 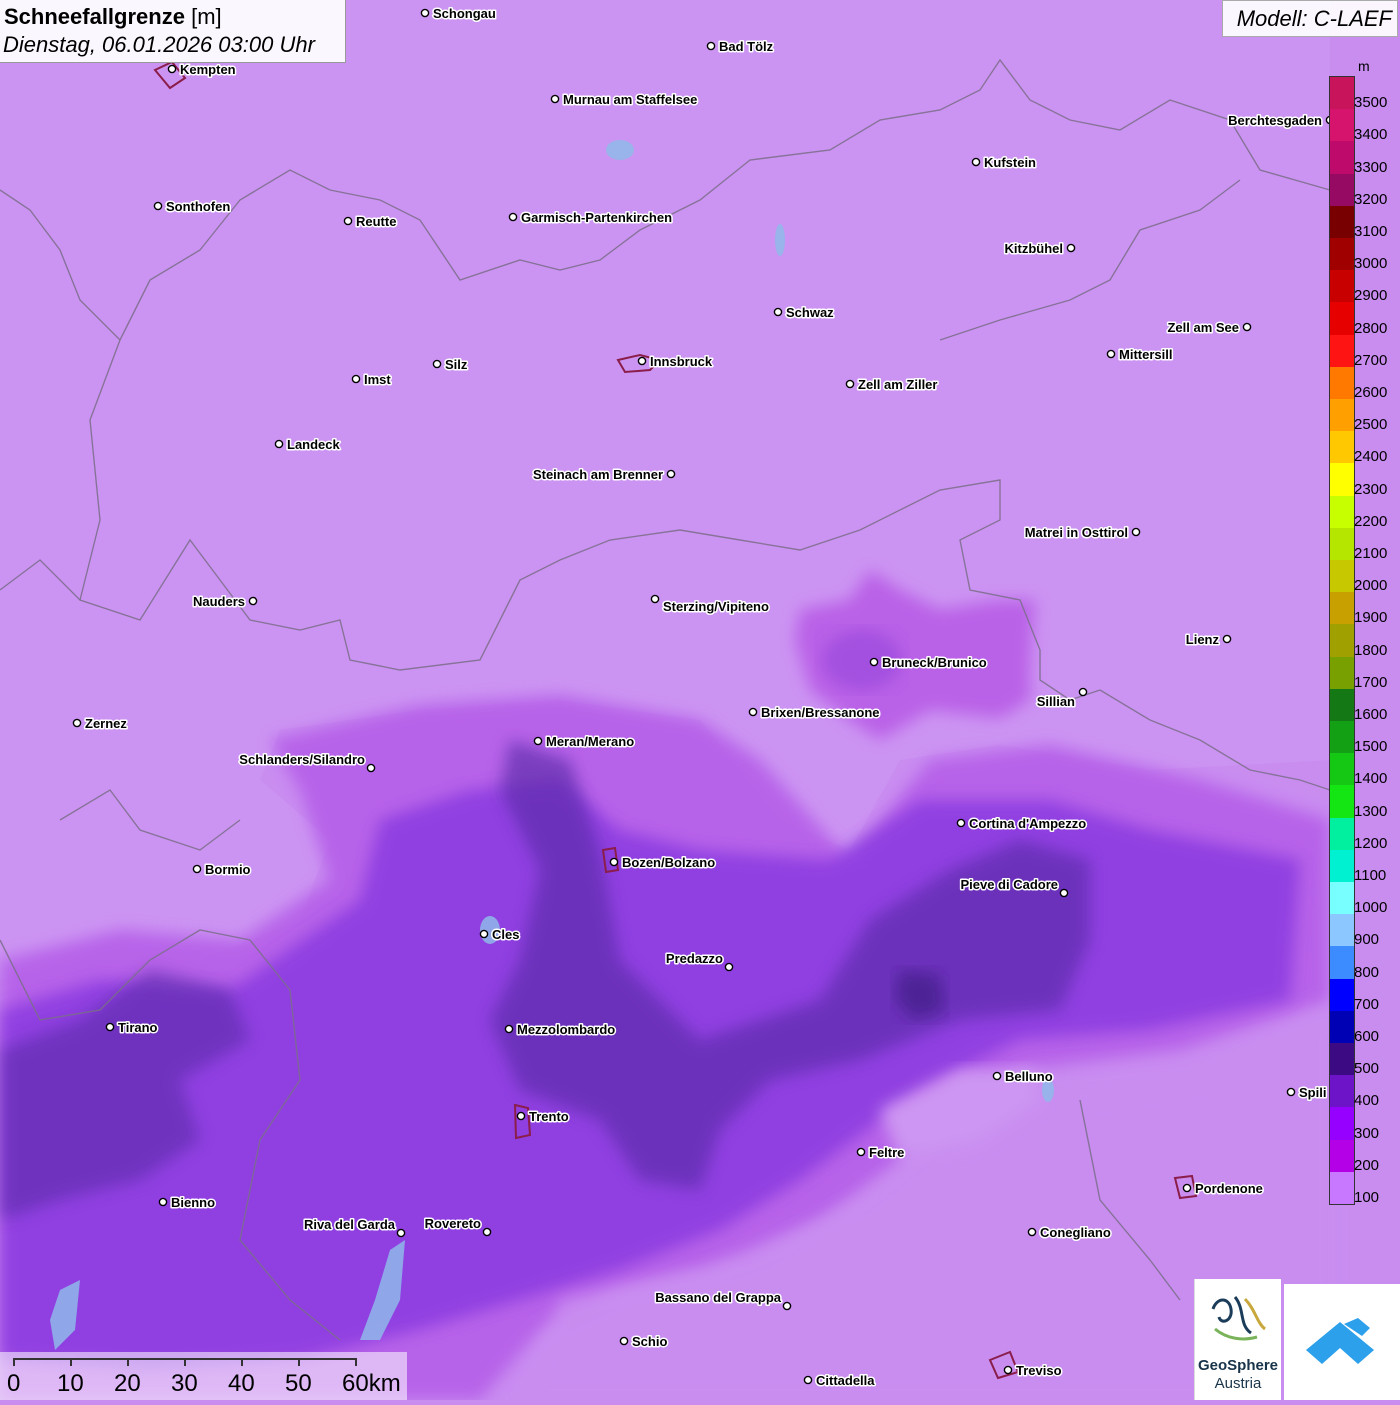 What do you see at coordinates (1371, 811) in the screenshot?
I see `legend-label: 1300` at bounding box center [1371, 811].